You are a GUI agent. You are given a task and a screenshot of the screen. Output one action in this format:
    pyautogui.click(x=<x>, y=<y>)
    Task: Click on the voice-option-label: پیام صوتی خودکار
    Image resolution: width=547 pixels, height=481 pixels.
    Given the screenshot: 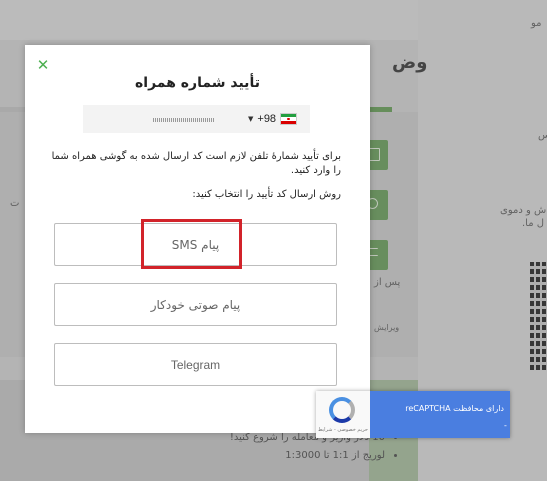 What is the action you would take?
    pyautogui.click(x=195, y=304)
    